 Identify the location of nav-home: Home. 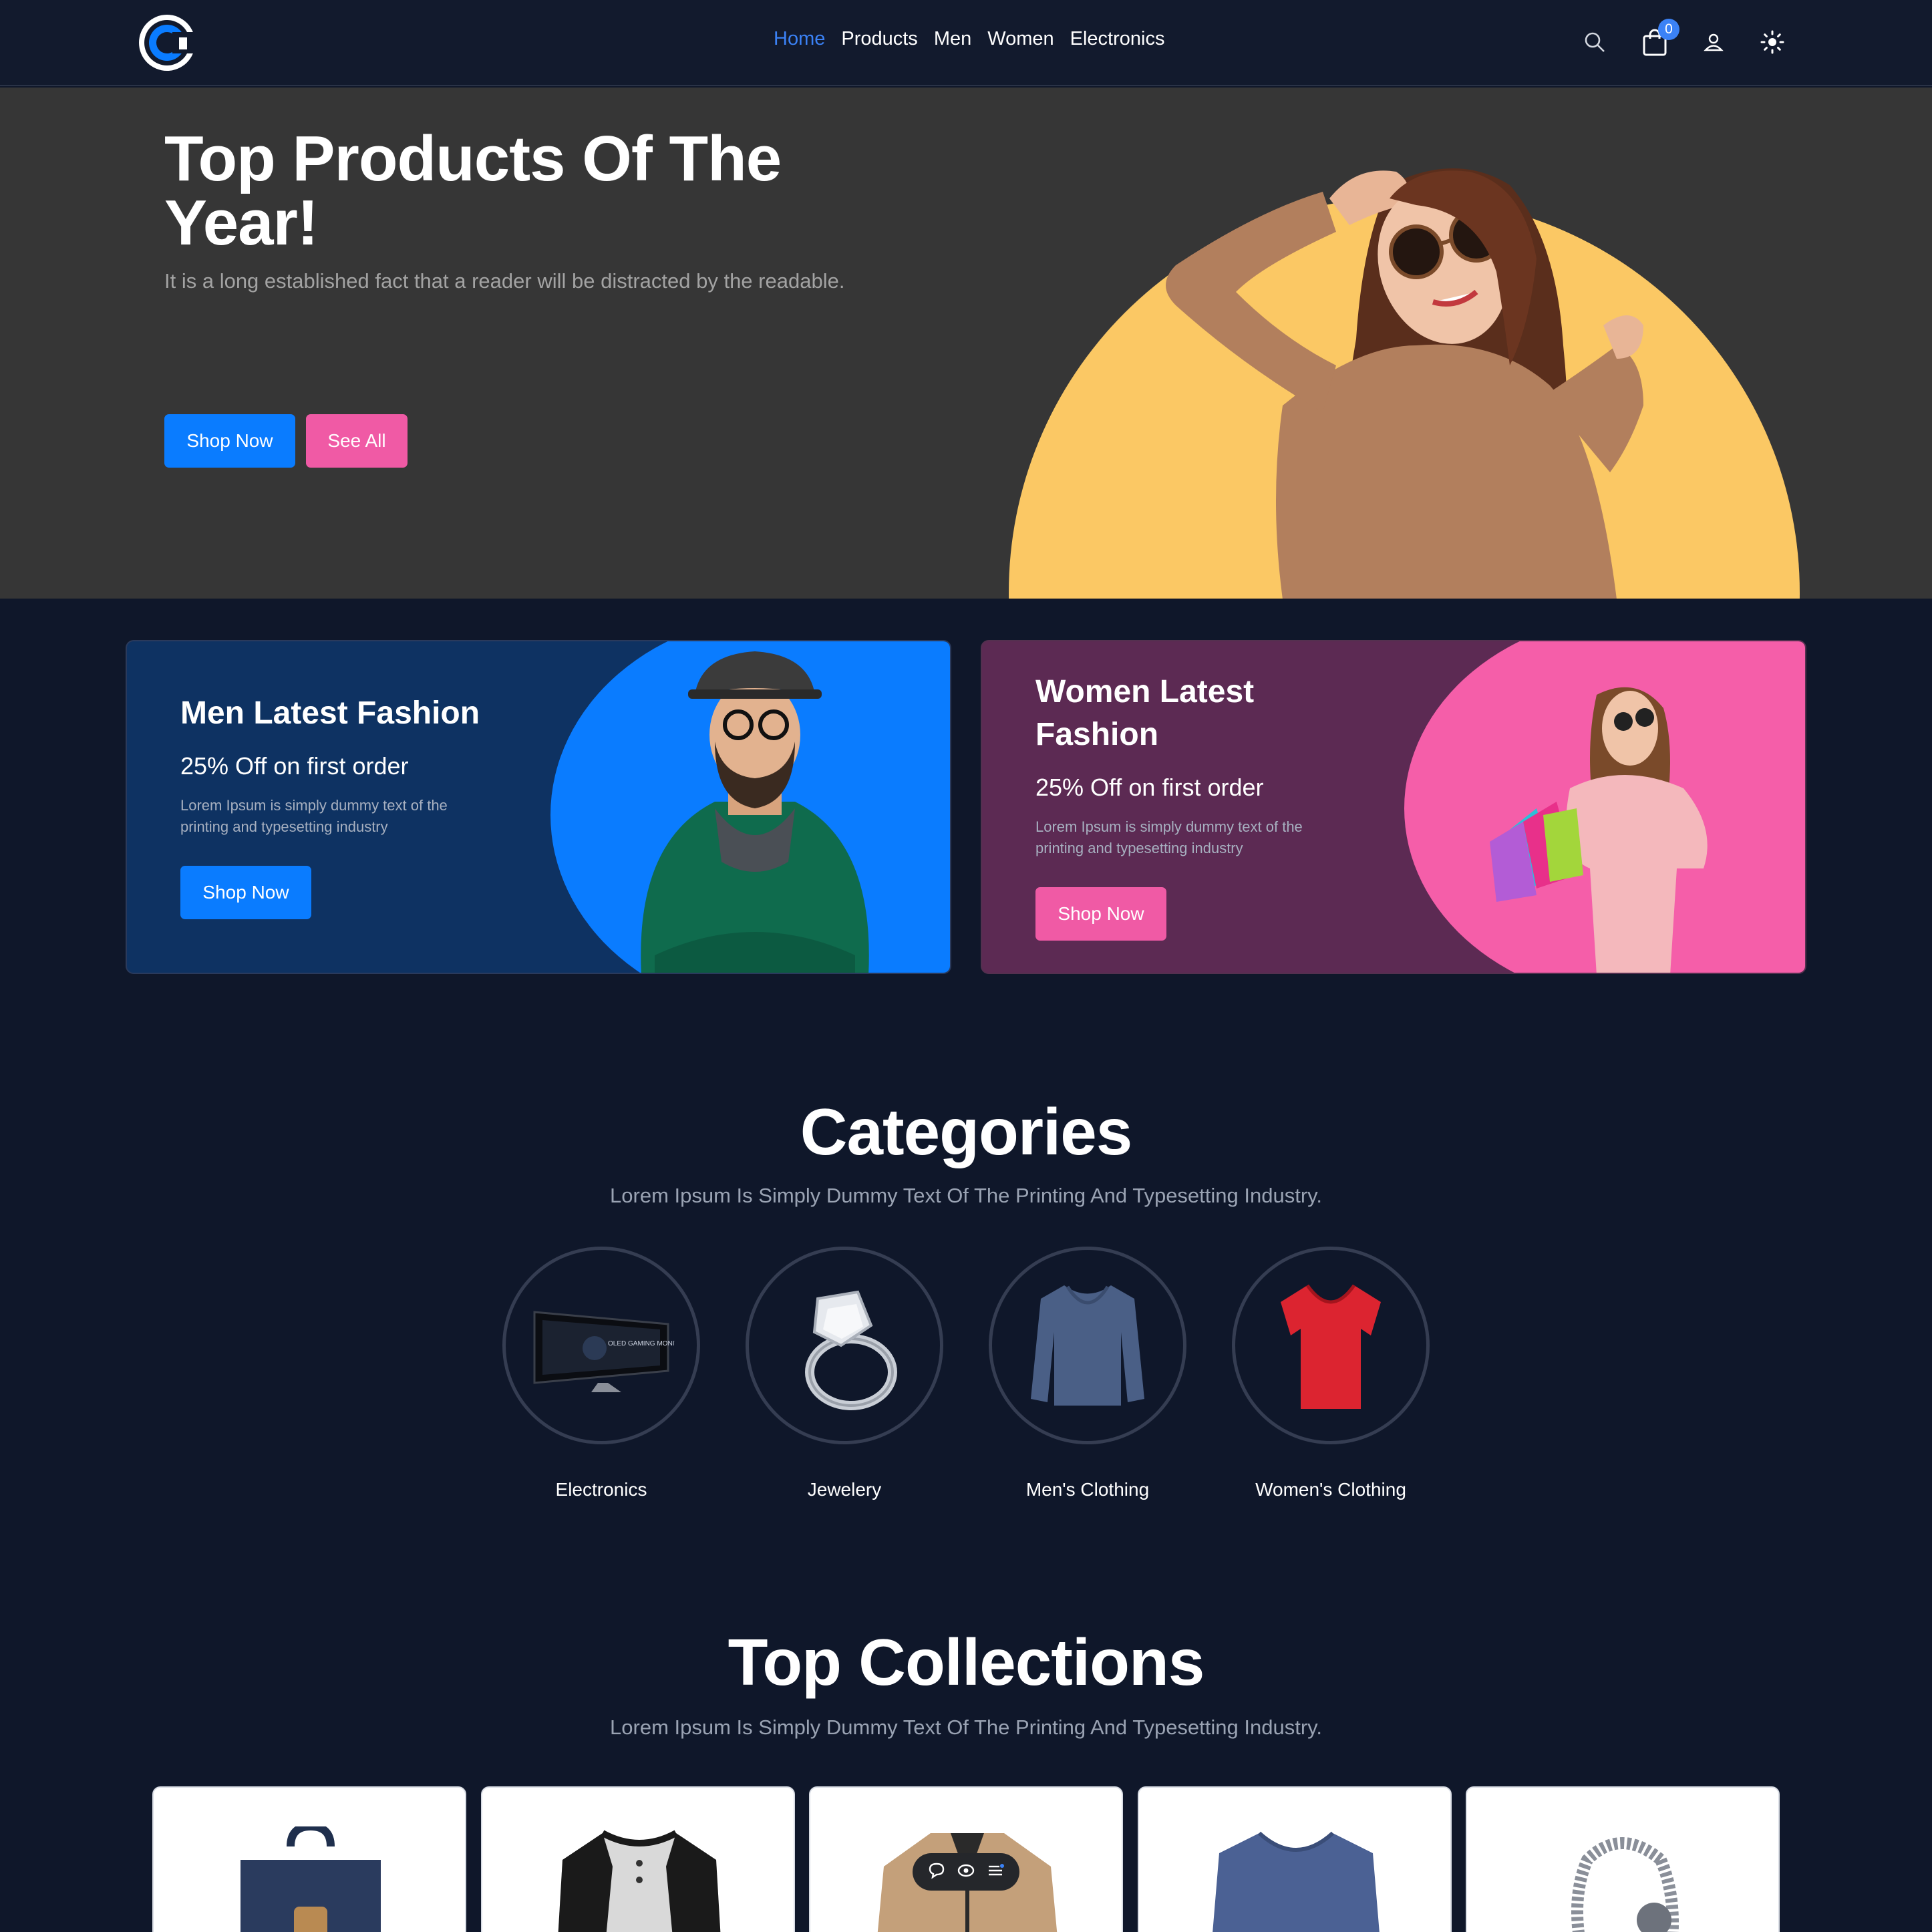
(799, 39).